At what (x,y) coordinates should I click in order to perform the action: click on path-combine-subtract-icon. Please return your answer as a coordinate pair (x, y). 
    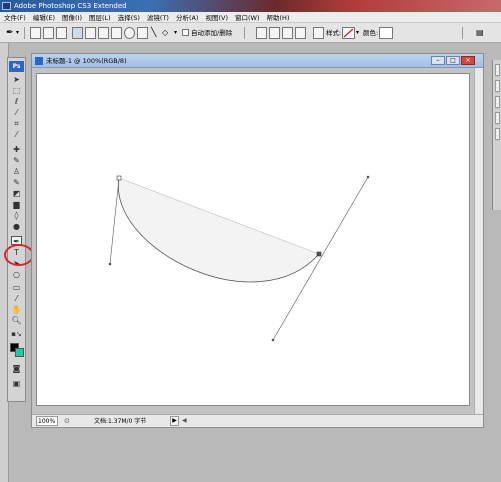
    Looking at the image, I should click on (274, 33).